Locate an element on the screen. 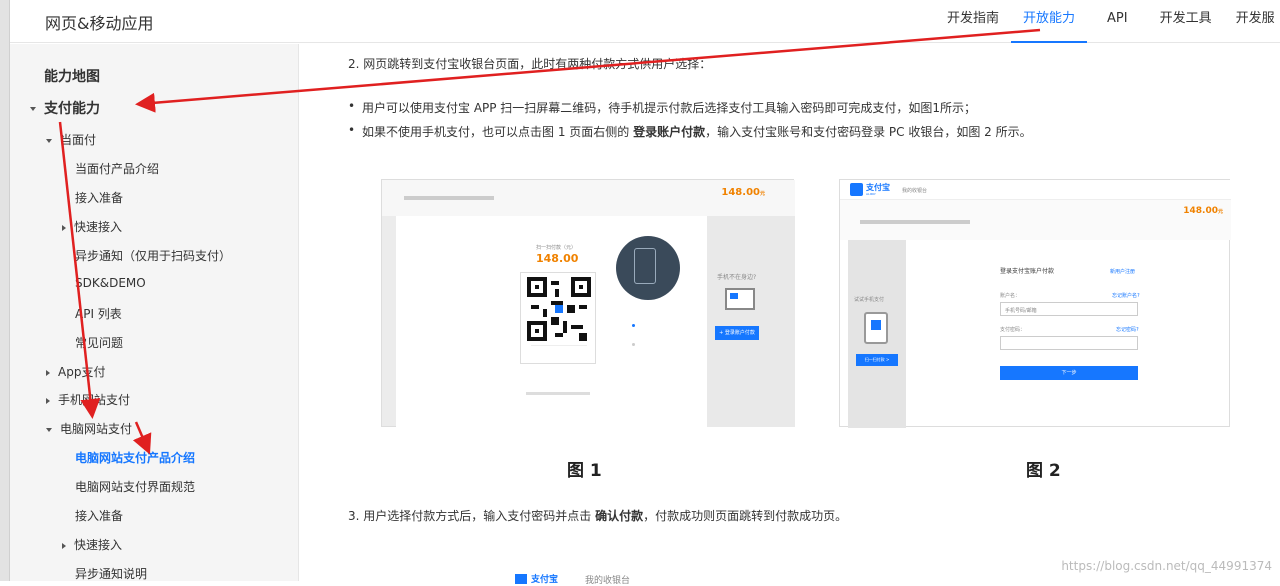  top-header: 网页&移动应用 开发指南 开放能力 API 开发工具 开发服 is located at coordinates (645, 21).